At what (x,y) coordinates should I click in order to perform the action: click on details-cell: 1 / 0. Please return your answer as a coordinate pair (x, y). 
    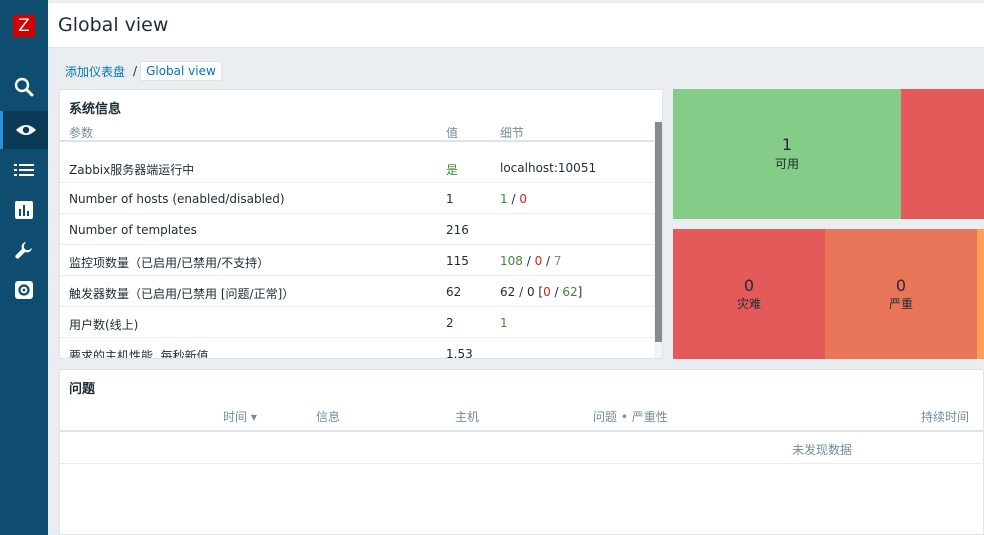
    Looking at the image, I should click on (513, 199).